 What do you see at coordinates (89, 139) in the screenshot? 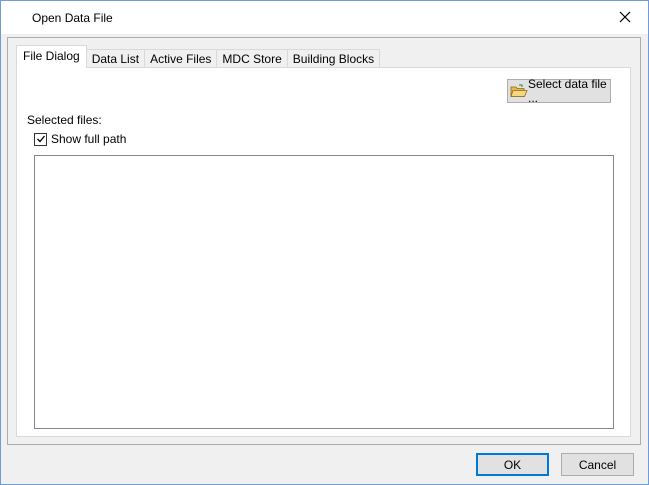
I see `show-full-path-label: Show full path` at bounding box center [89, 139].